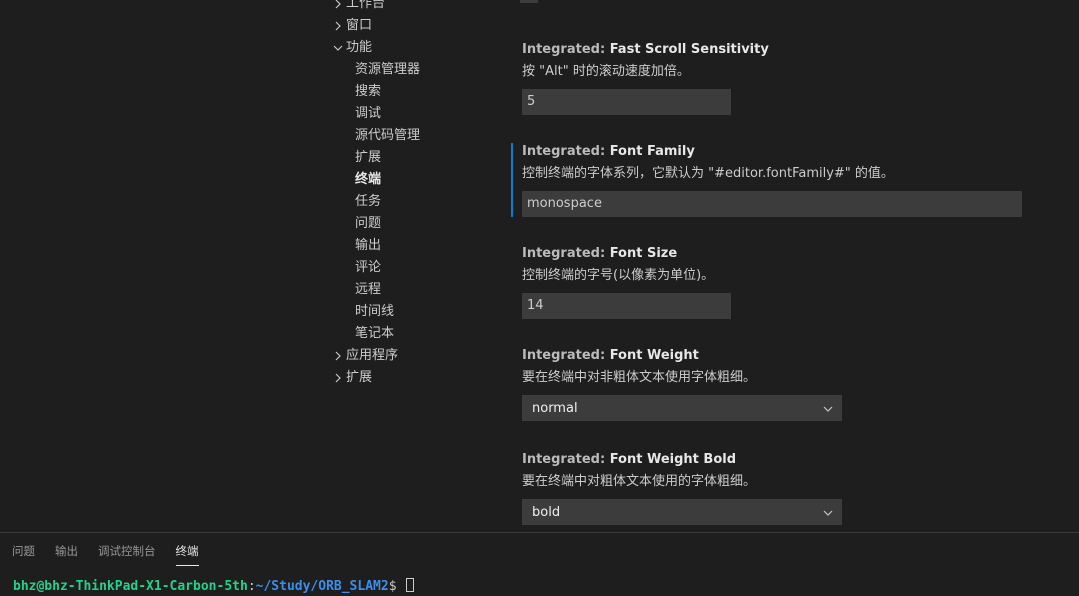 This screenshot has height=596, width=1079. Describe the element at coordinates (410, 378) in the screenshot. I see `toc-item-extensions-root: 扩展` at that location.